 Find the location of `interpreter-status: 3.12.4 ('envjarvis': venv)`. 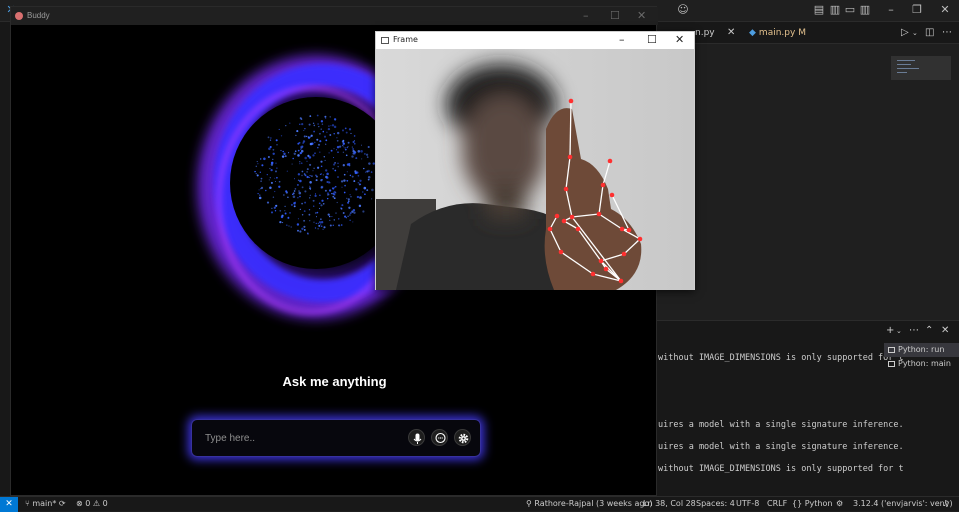

interpreter-status: 3.12.4 ('envjarvis': venv) is located at coordinates (903, 504).